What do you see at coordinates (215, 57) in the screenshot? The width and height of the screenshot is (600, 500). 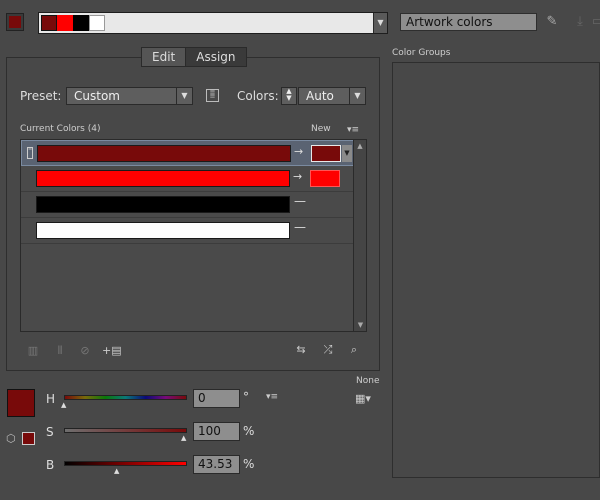 I see `tab-assign: Assign` at bounding box center [215, 57].